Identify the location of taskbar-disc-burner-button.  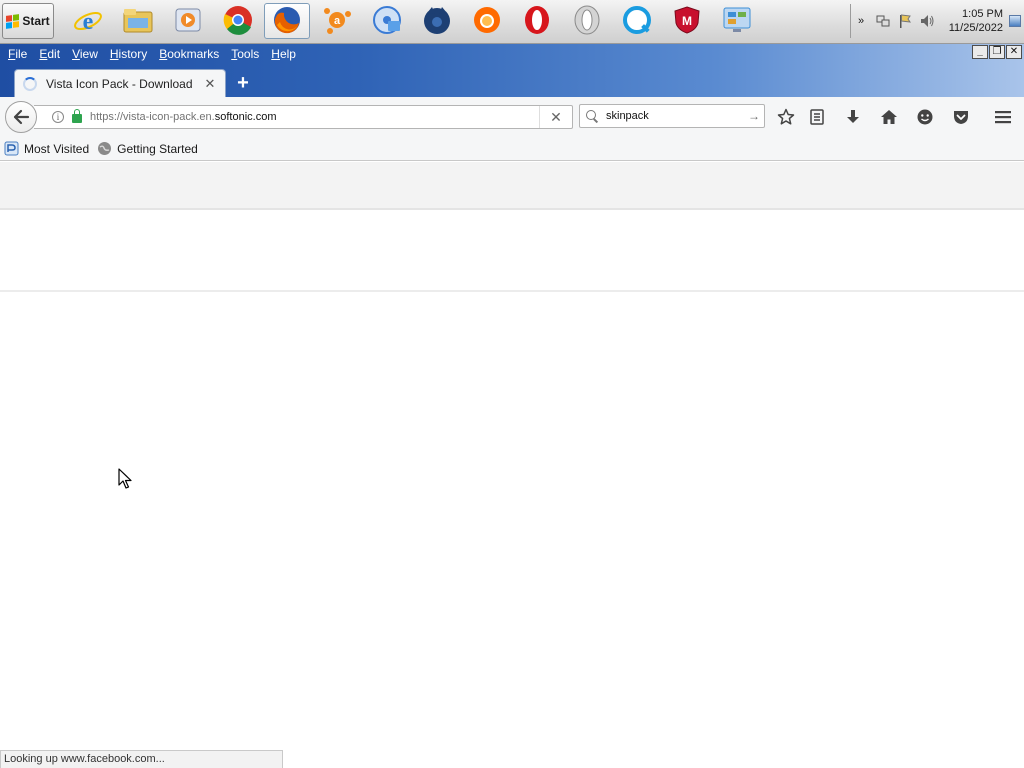
(387, 21).